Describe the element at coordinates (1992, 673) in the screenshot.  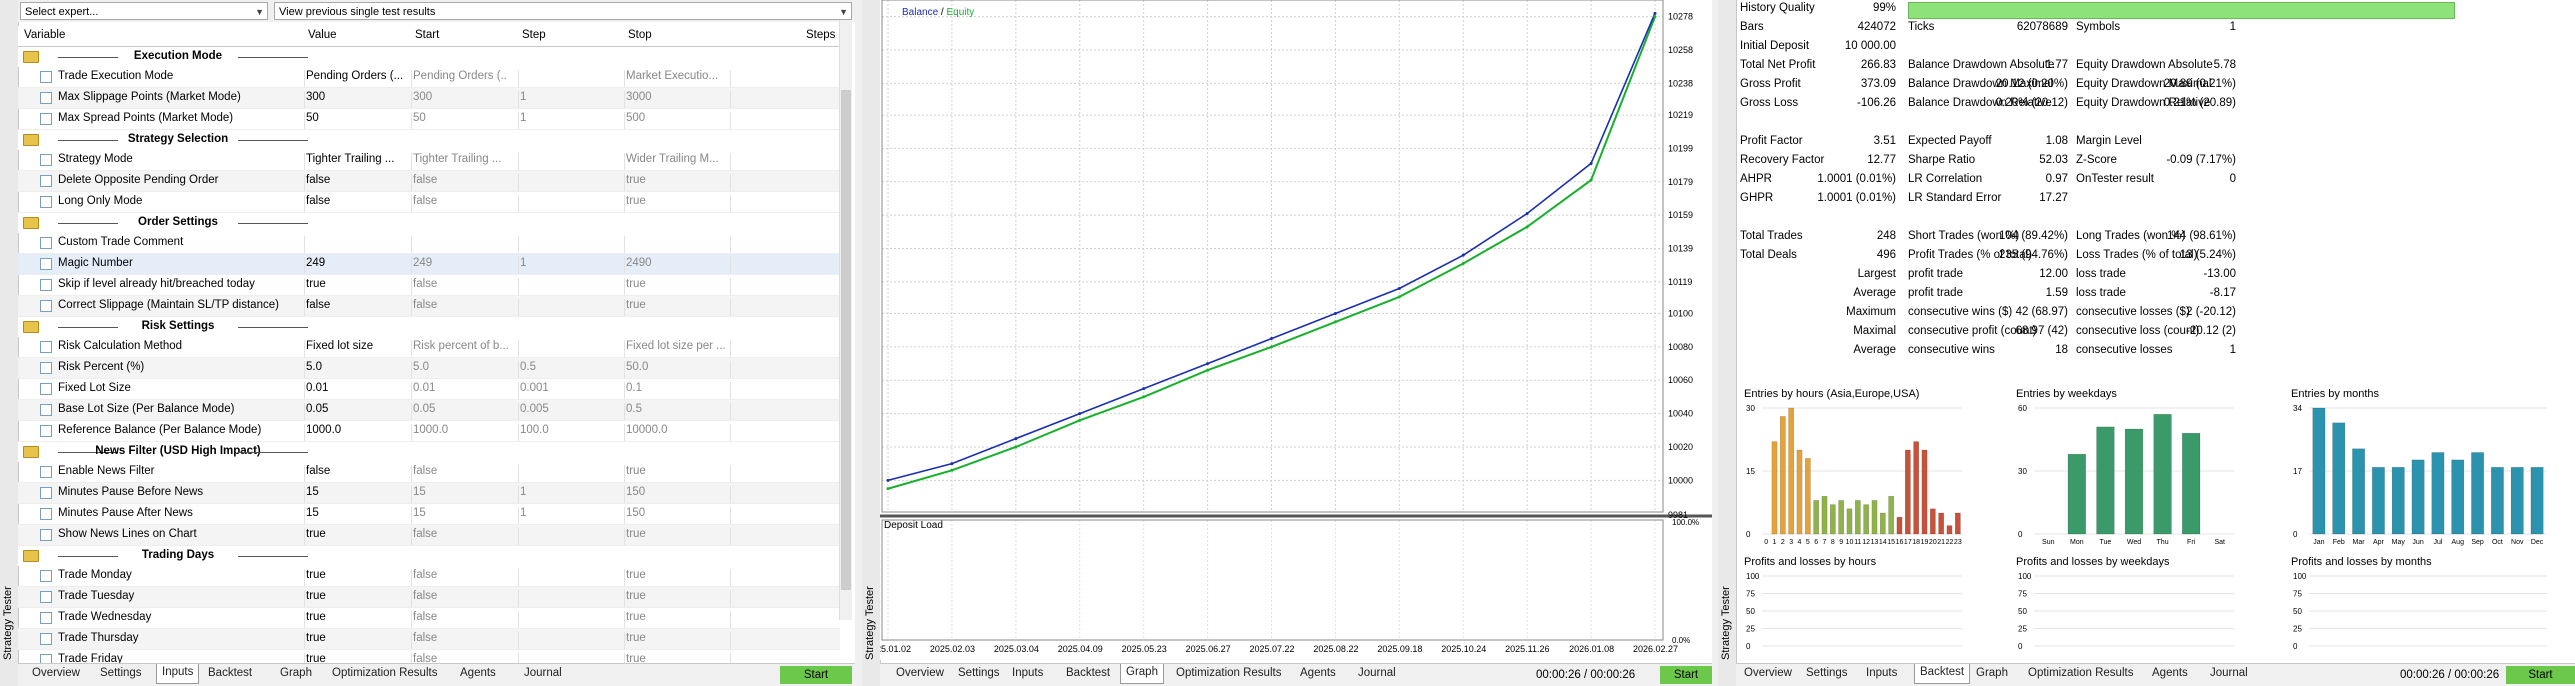
I see `tab-graph: Graph` at that location.